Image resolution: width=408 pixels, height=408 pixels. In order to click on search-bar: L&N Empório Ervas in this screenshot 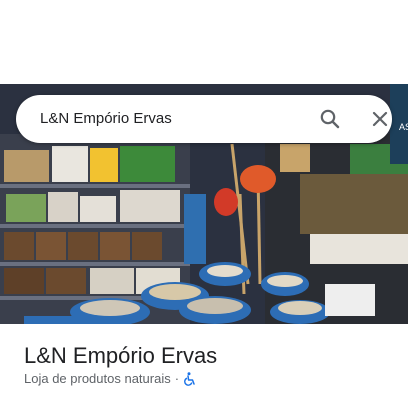, I will do `click(204, 119)`.